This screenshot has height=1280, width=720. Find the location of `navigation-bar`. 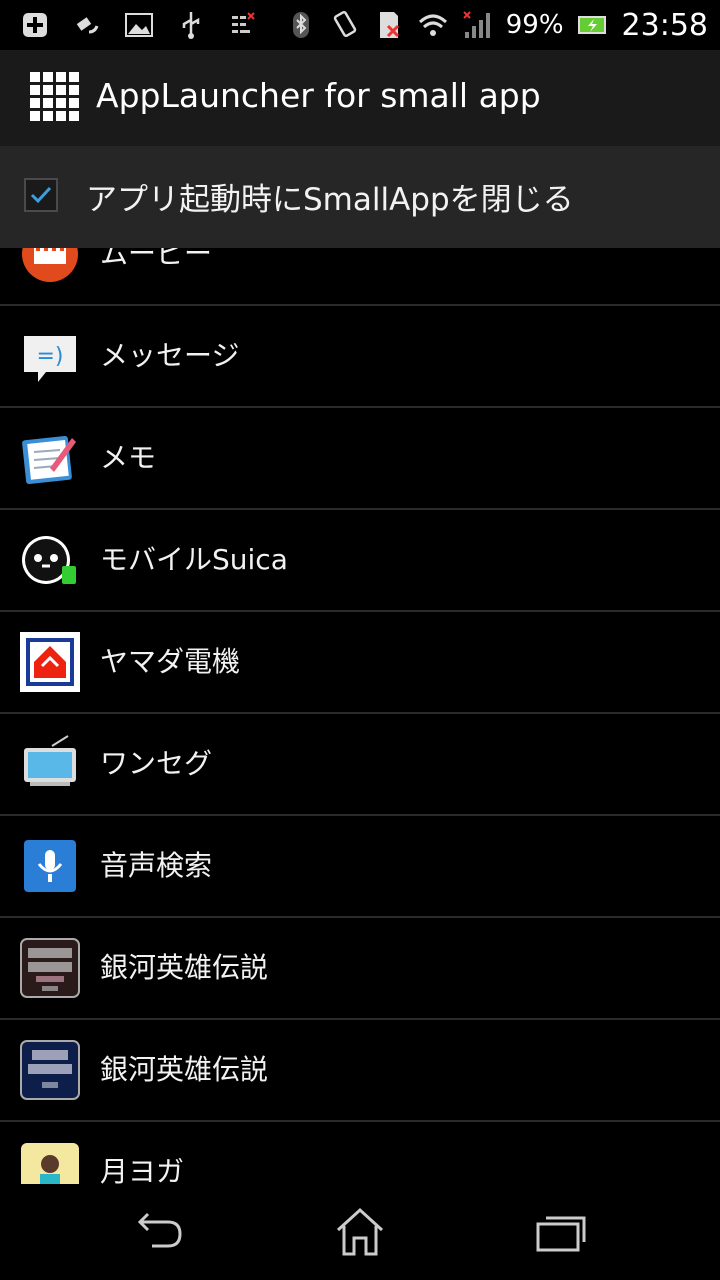

navigation-bar is located at coordinates (360, 1232).